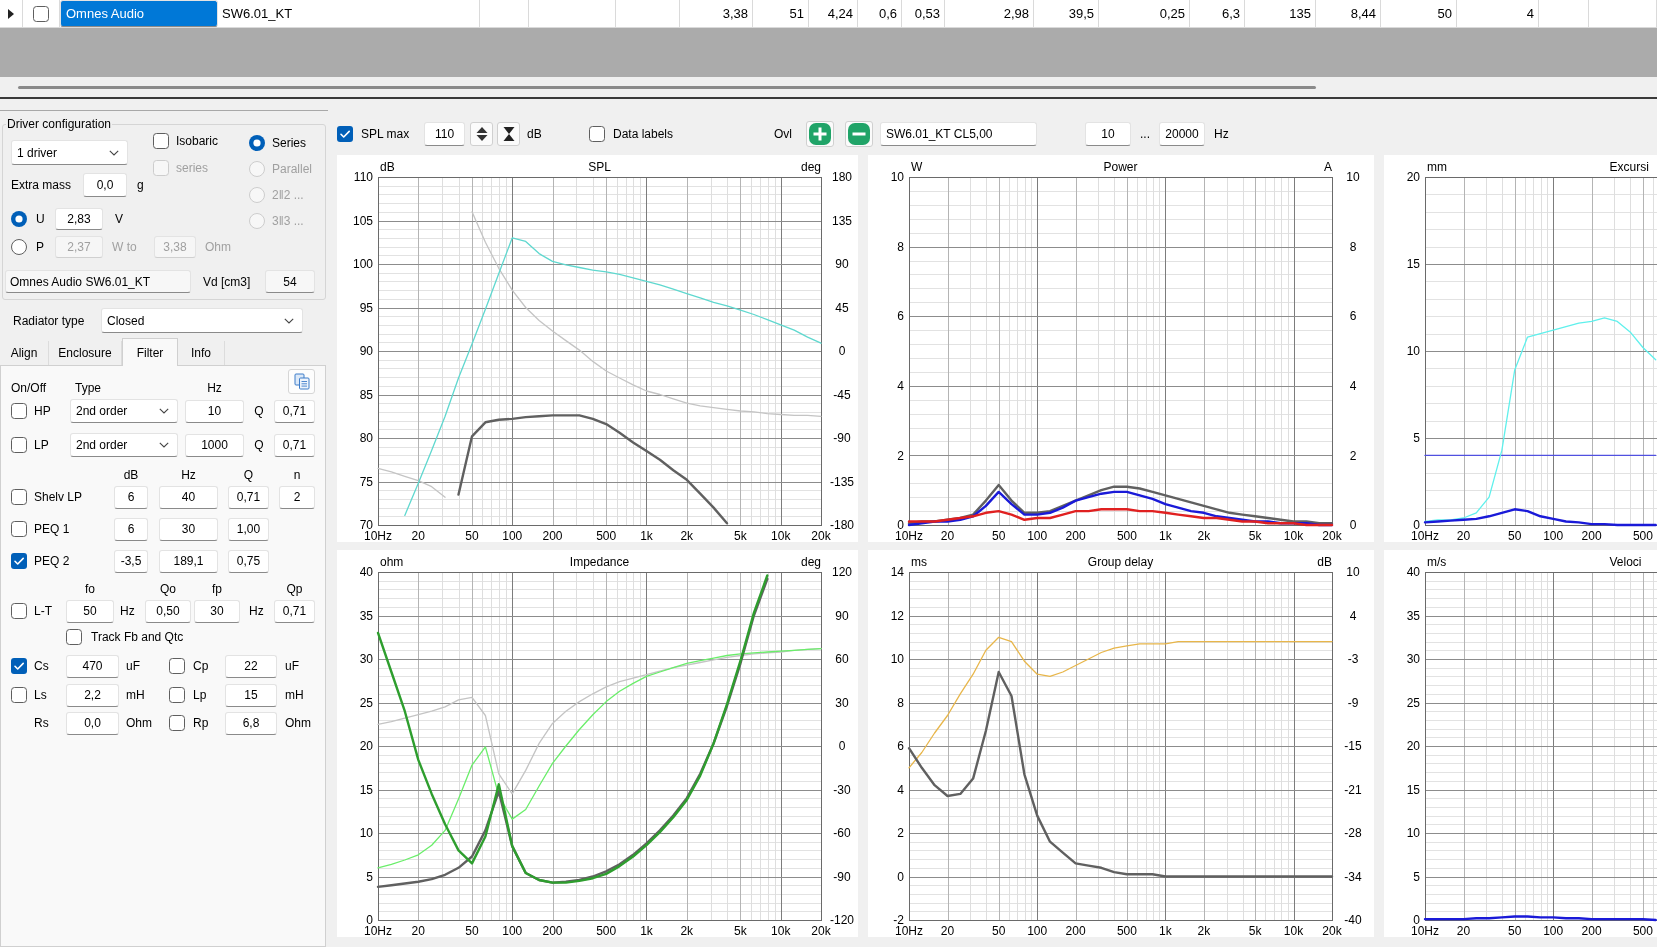  What do you see at coordinates (1413, 659) in the screenshot?
I see `axis-tick-label: 30` at bounding box center [1413, 659].